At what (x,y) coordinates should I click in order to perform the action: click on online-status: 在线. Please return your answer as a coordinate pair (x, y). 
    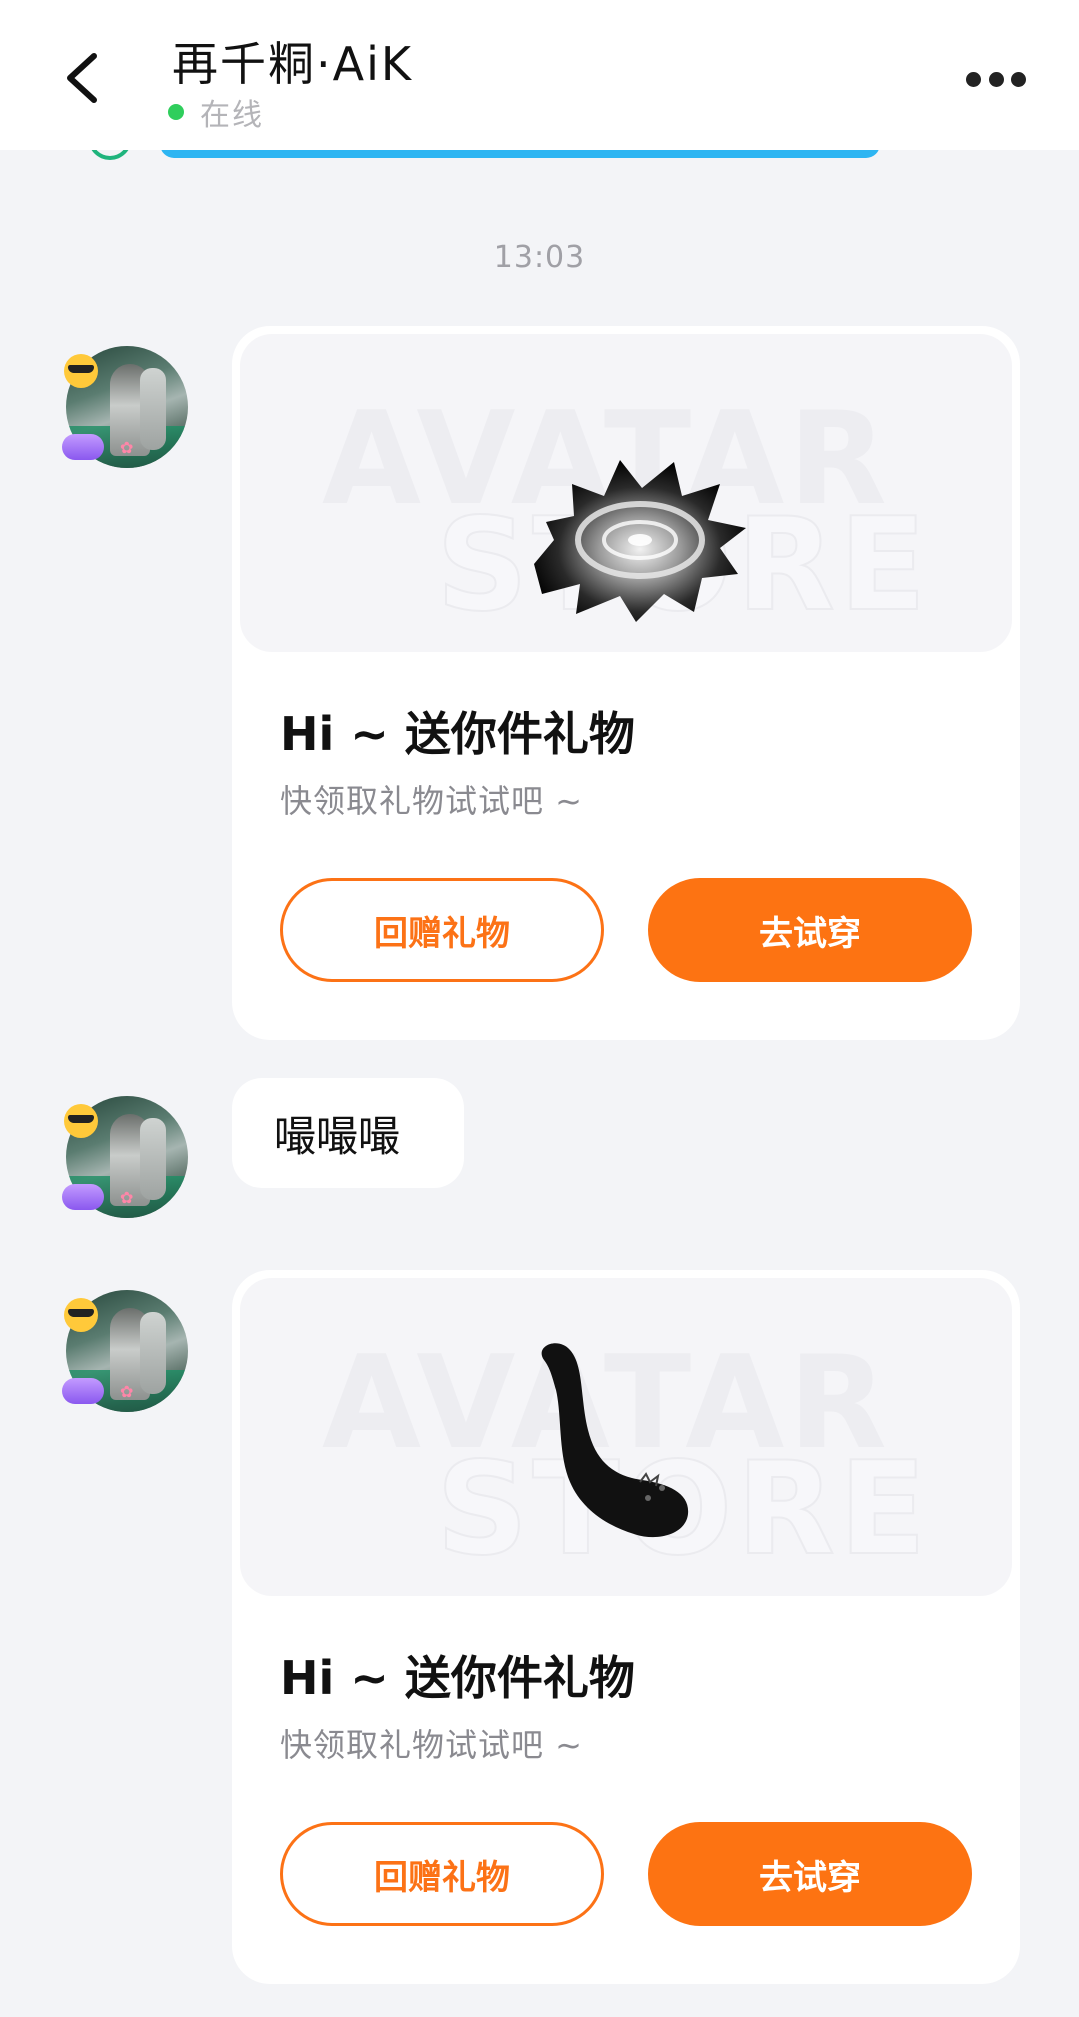
    Looking at the image, I should click on (216, 112).